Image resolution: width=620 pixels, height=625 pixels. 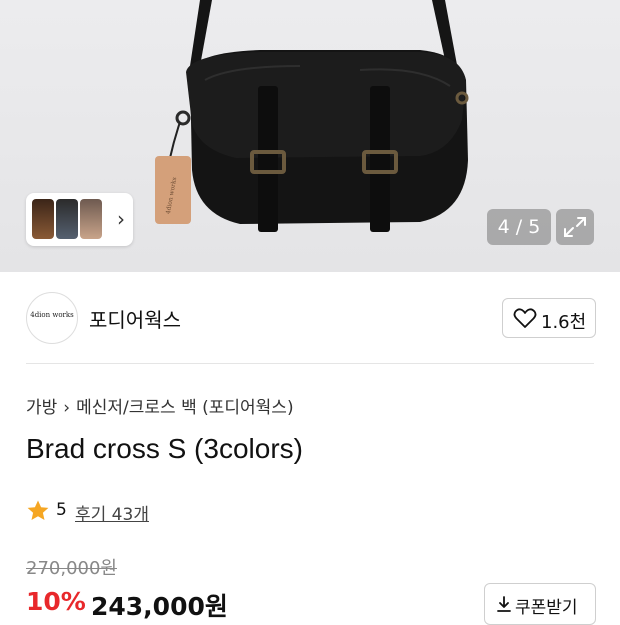 I want to click on seller-logo: 4dion works, so click(x=52, y=318).